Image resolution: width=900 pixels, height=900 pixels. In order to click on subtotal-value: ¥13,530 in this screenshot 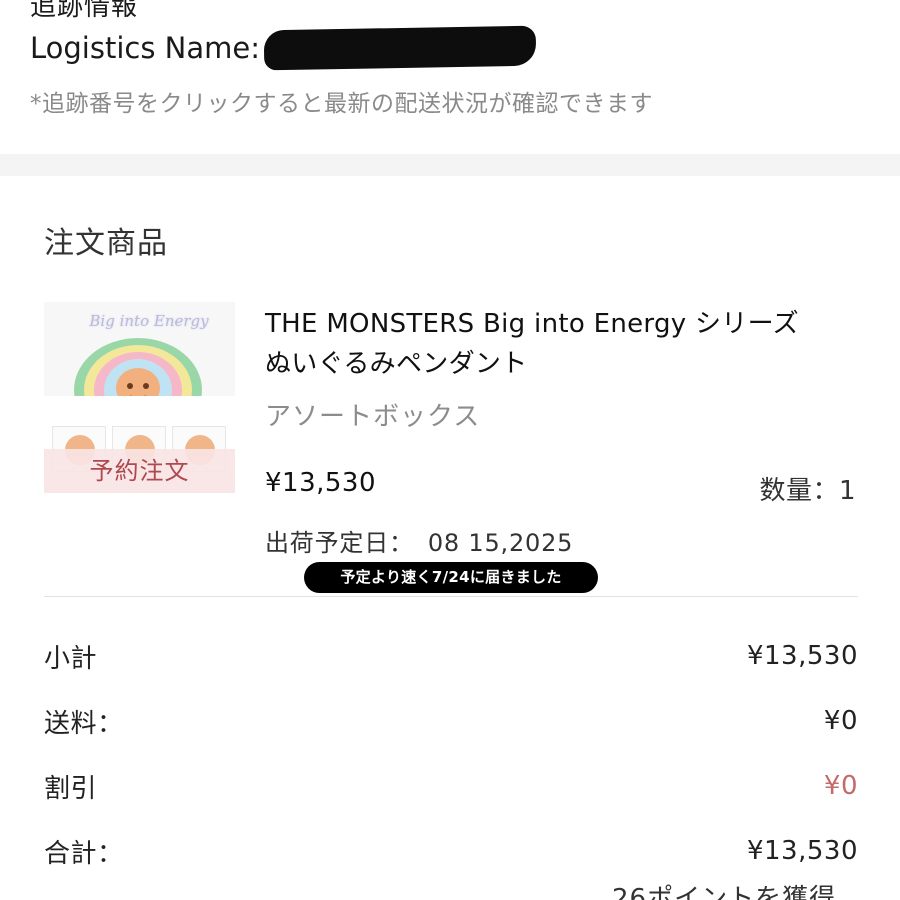, I will do `click(802, 656)`.